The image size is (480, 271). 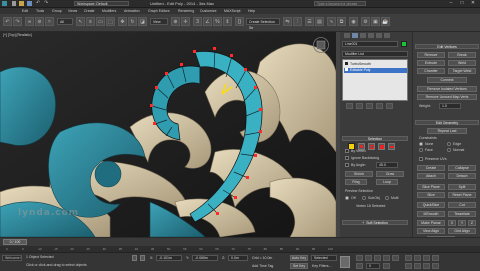 What do you see at coordinates (395, 258) in the screenshot?
I see `go-to-end-icon` at bounding box center [395, 258].